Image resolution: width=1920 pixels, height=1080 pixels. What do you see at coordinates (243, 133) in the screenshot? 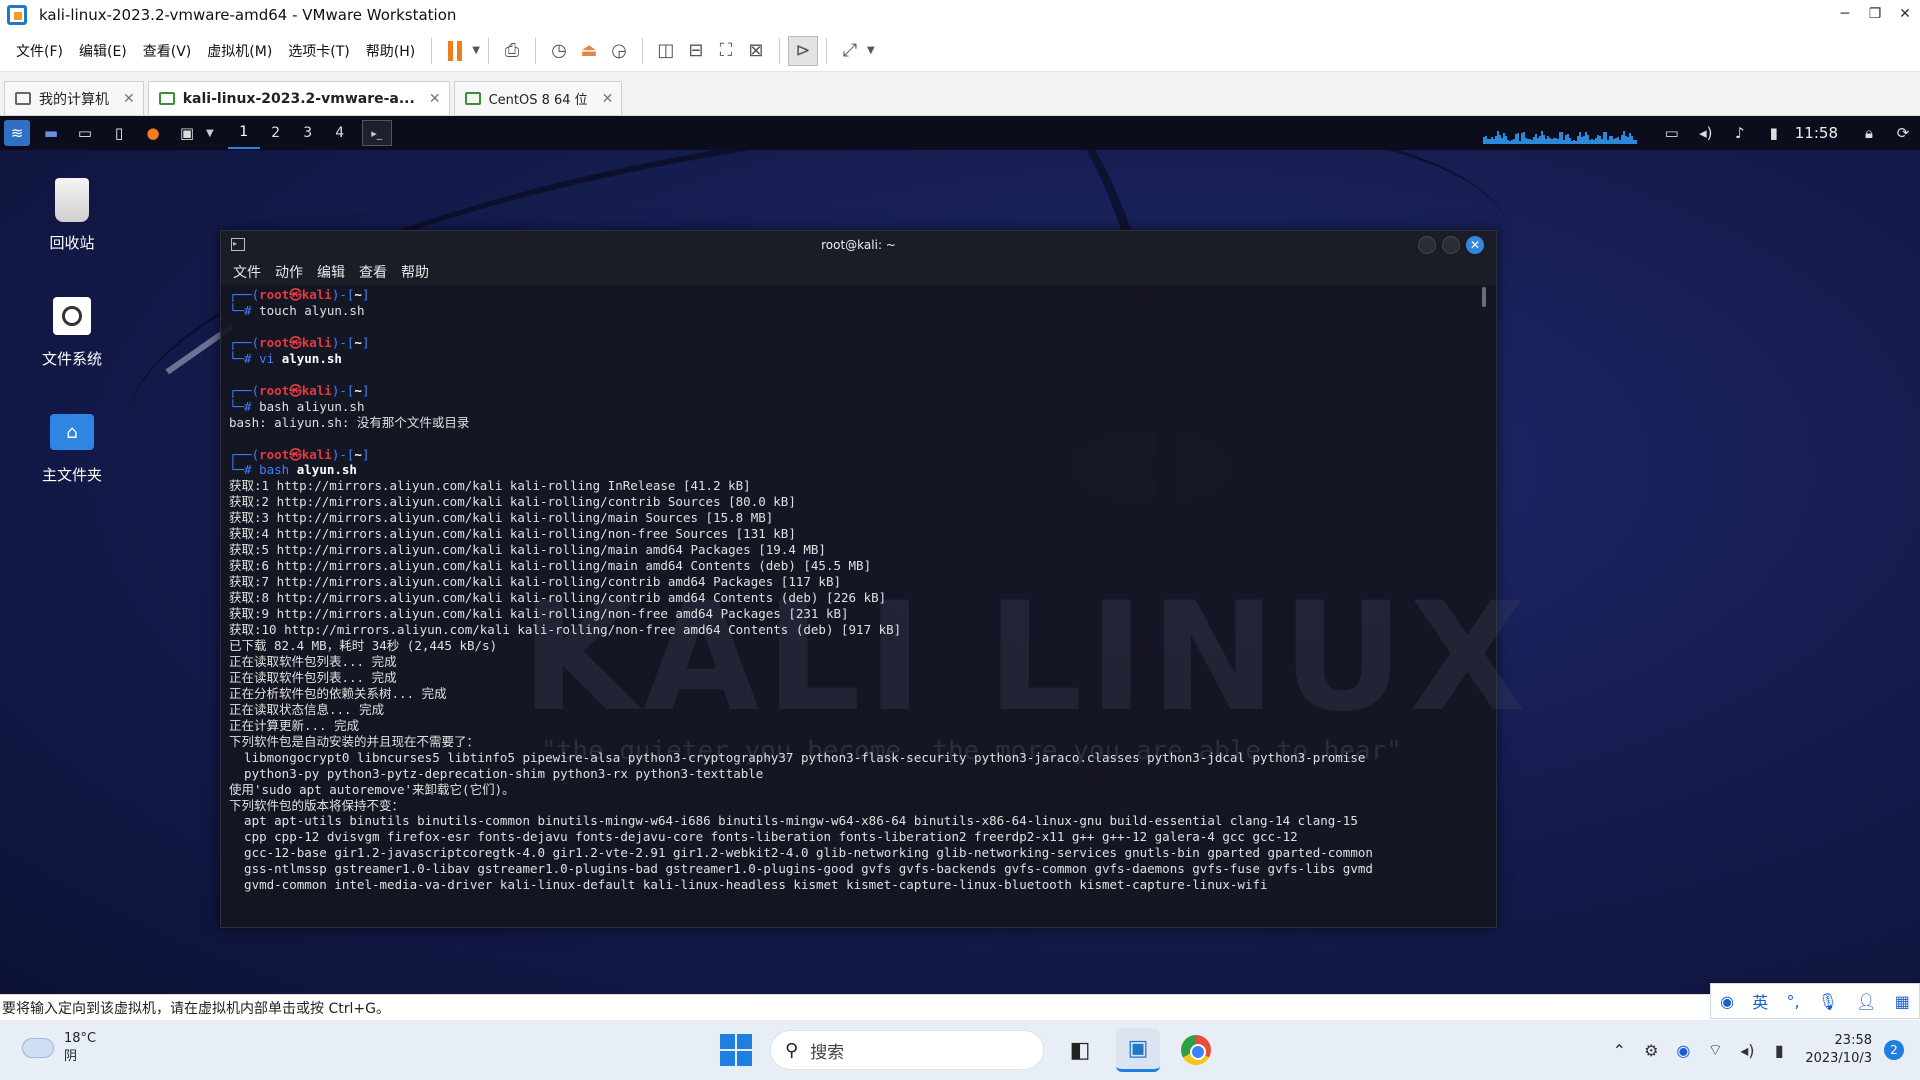
I see `workspace-1: 1` at bounding box center [243, 133].